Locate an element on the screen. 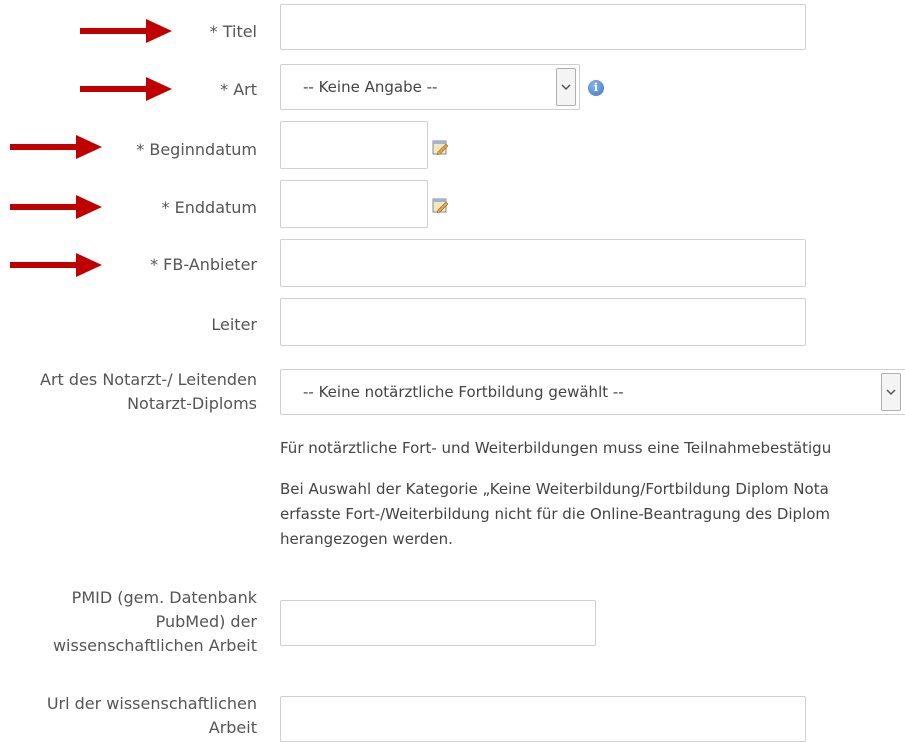 Image resolution: width=905 pixels, height=742 pixels. anbieter-input is located at coordinates (543, 263).